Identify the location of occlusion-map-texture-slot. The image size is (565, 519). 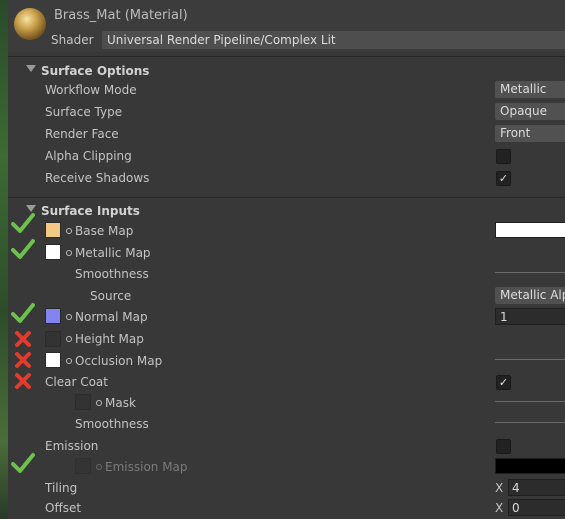
(53, 360).